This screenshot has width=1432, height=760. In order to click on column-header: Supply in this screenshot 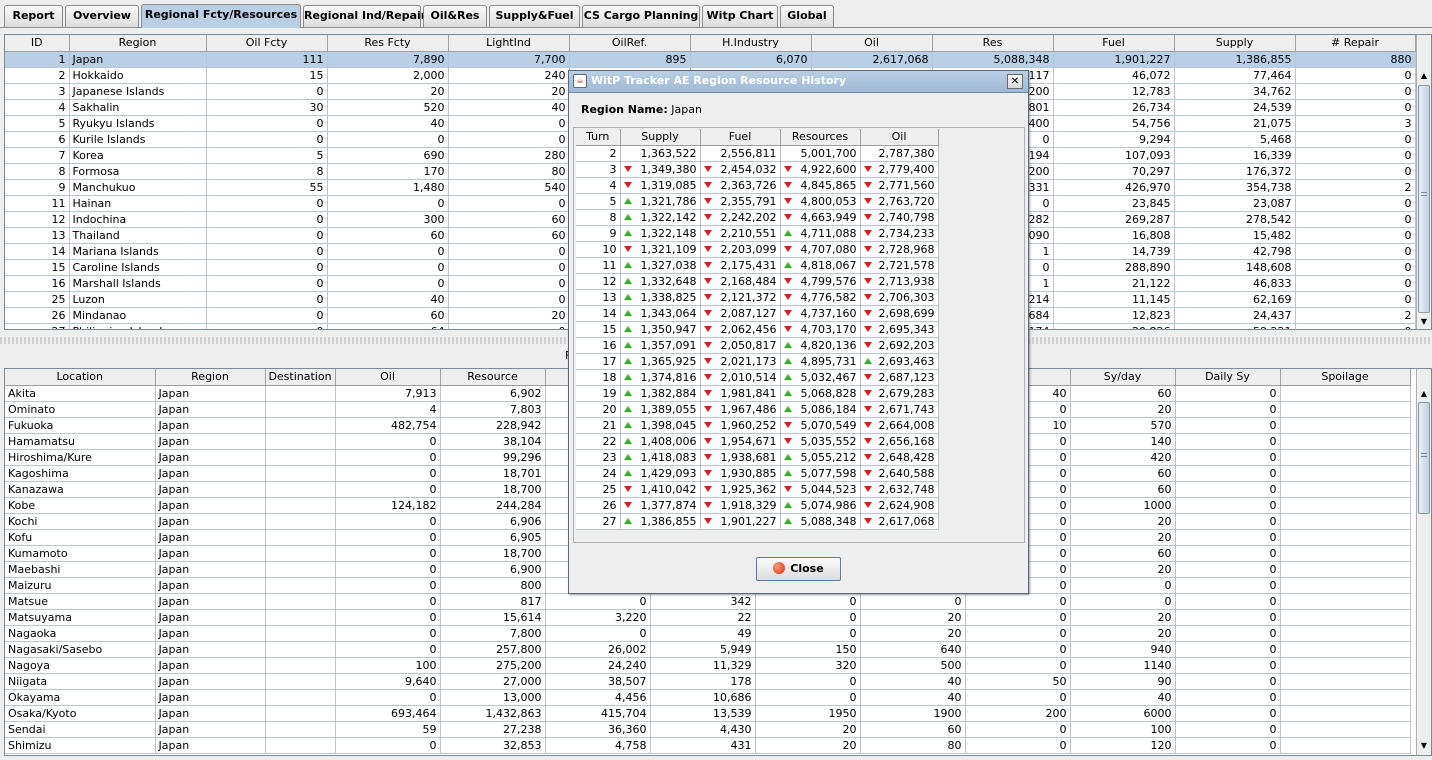, I will do `click(1235, 43)`.